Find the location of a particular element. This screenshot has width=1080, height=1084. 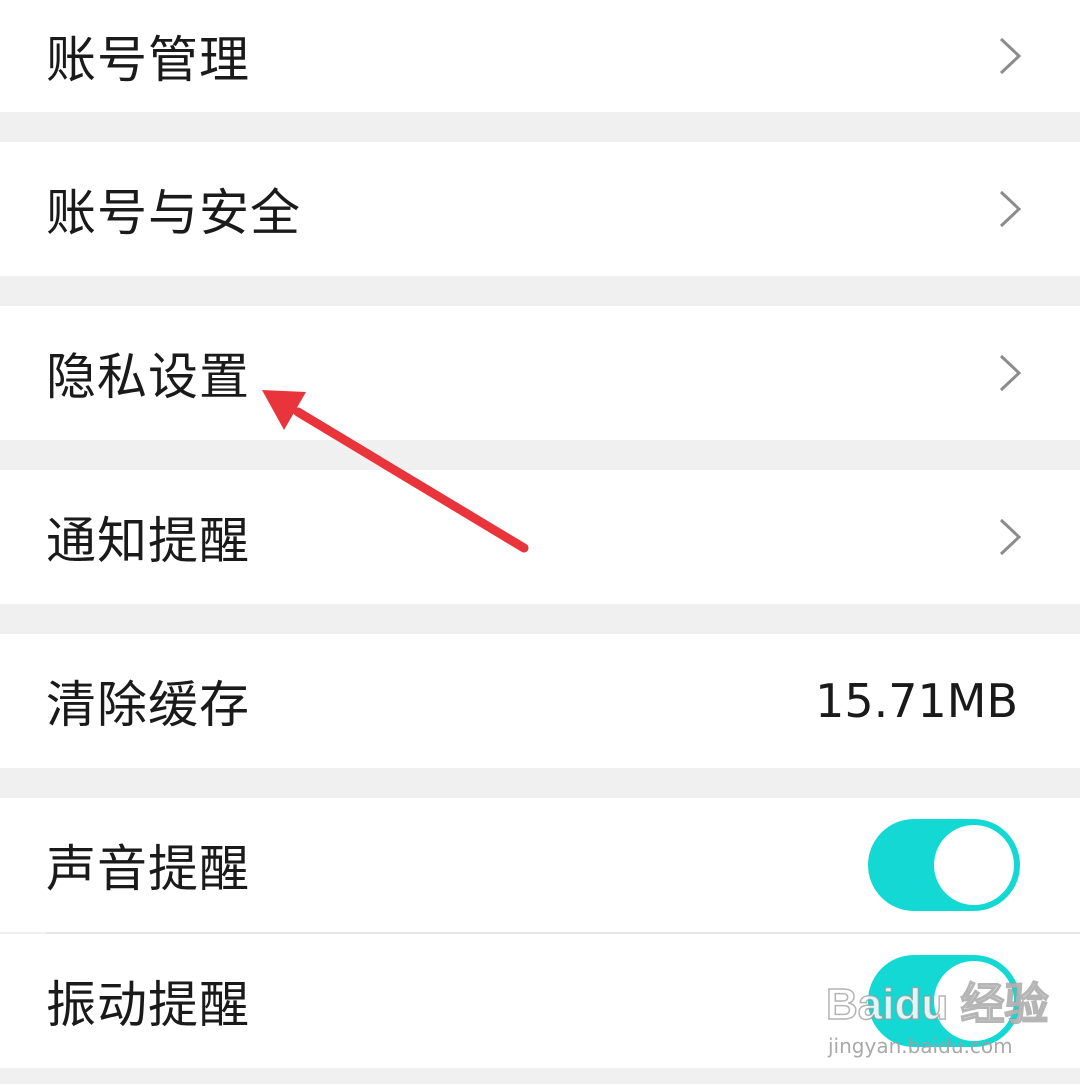

clear-cache-label: 清除缓存 is located at coordinates (148, 705).